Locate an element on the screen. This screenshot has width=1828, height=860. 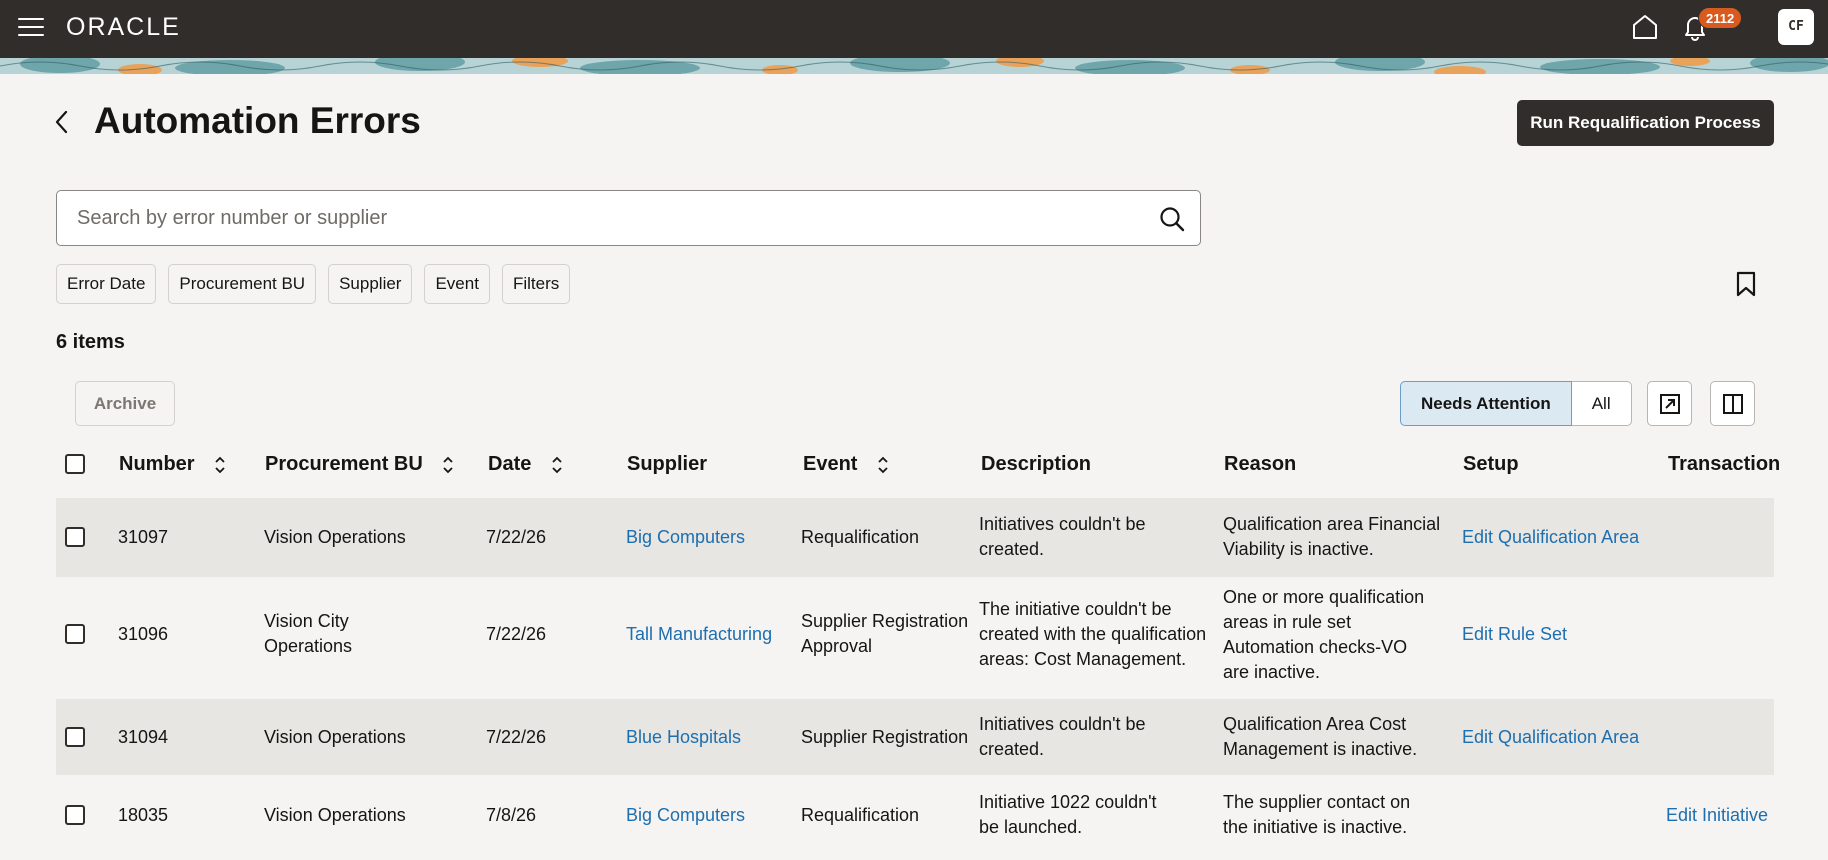
cell-procurement-bu: Vision City Operations is located at coordinates (308, 634).